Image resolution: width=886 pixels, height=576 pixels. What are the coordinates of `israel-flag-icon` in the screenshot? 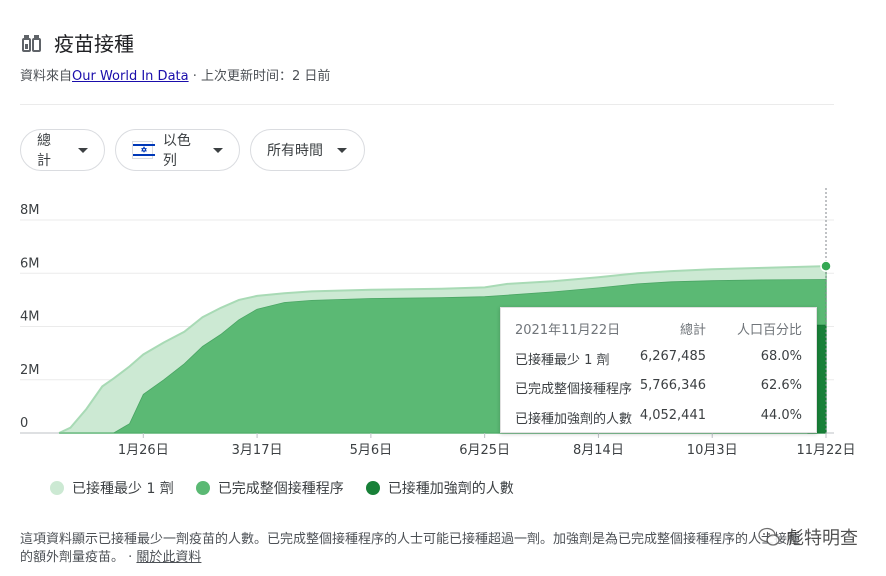 It's located at (143, 150).